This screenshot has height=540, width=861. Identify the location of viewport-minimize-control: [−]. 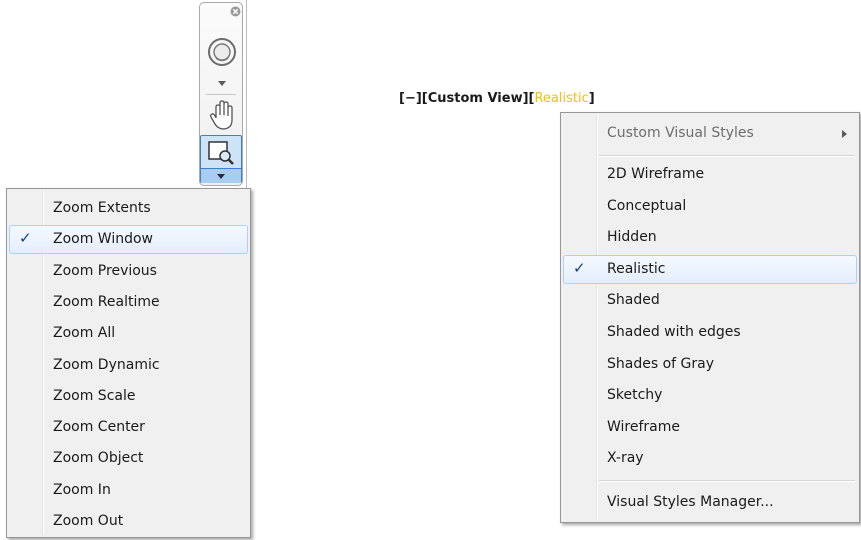
(410, 98).